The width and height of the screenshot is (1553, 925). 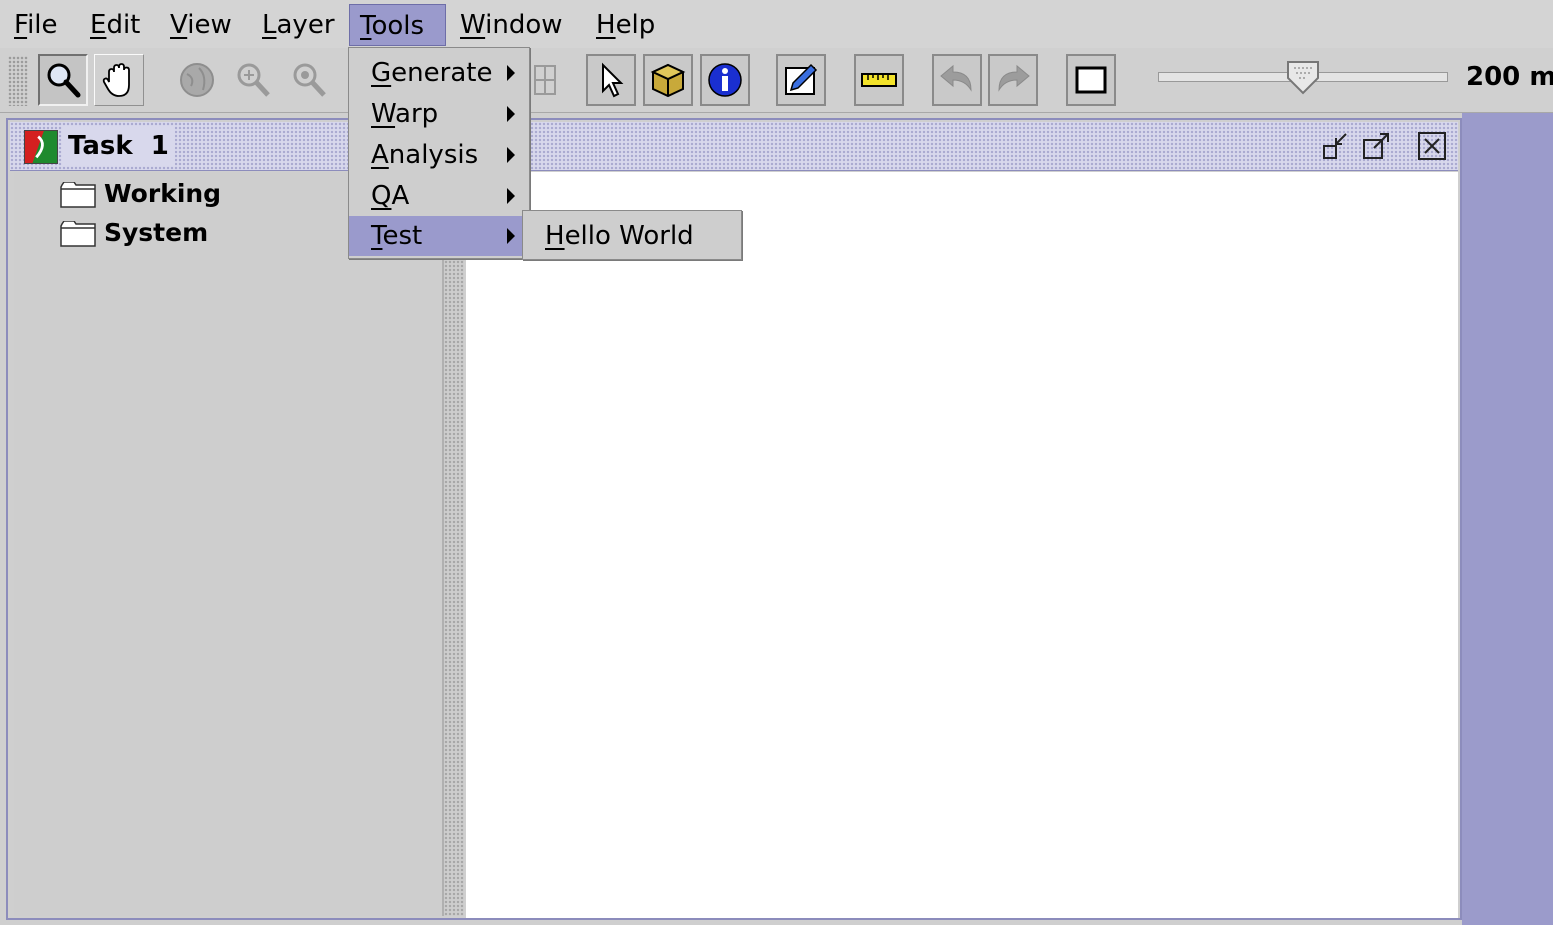 What do you see at coordinates (18, 81) in the screenshot?
I see `toolbar-grip` at bounding box center [18, 81].